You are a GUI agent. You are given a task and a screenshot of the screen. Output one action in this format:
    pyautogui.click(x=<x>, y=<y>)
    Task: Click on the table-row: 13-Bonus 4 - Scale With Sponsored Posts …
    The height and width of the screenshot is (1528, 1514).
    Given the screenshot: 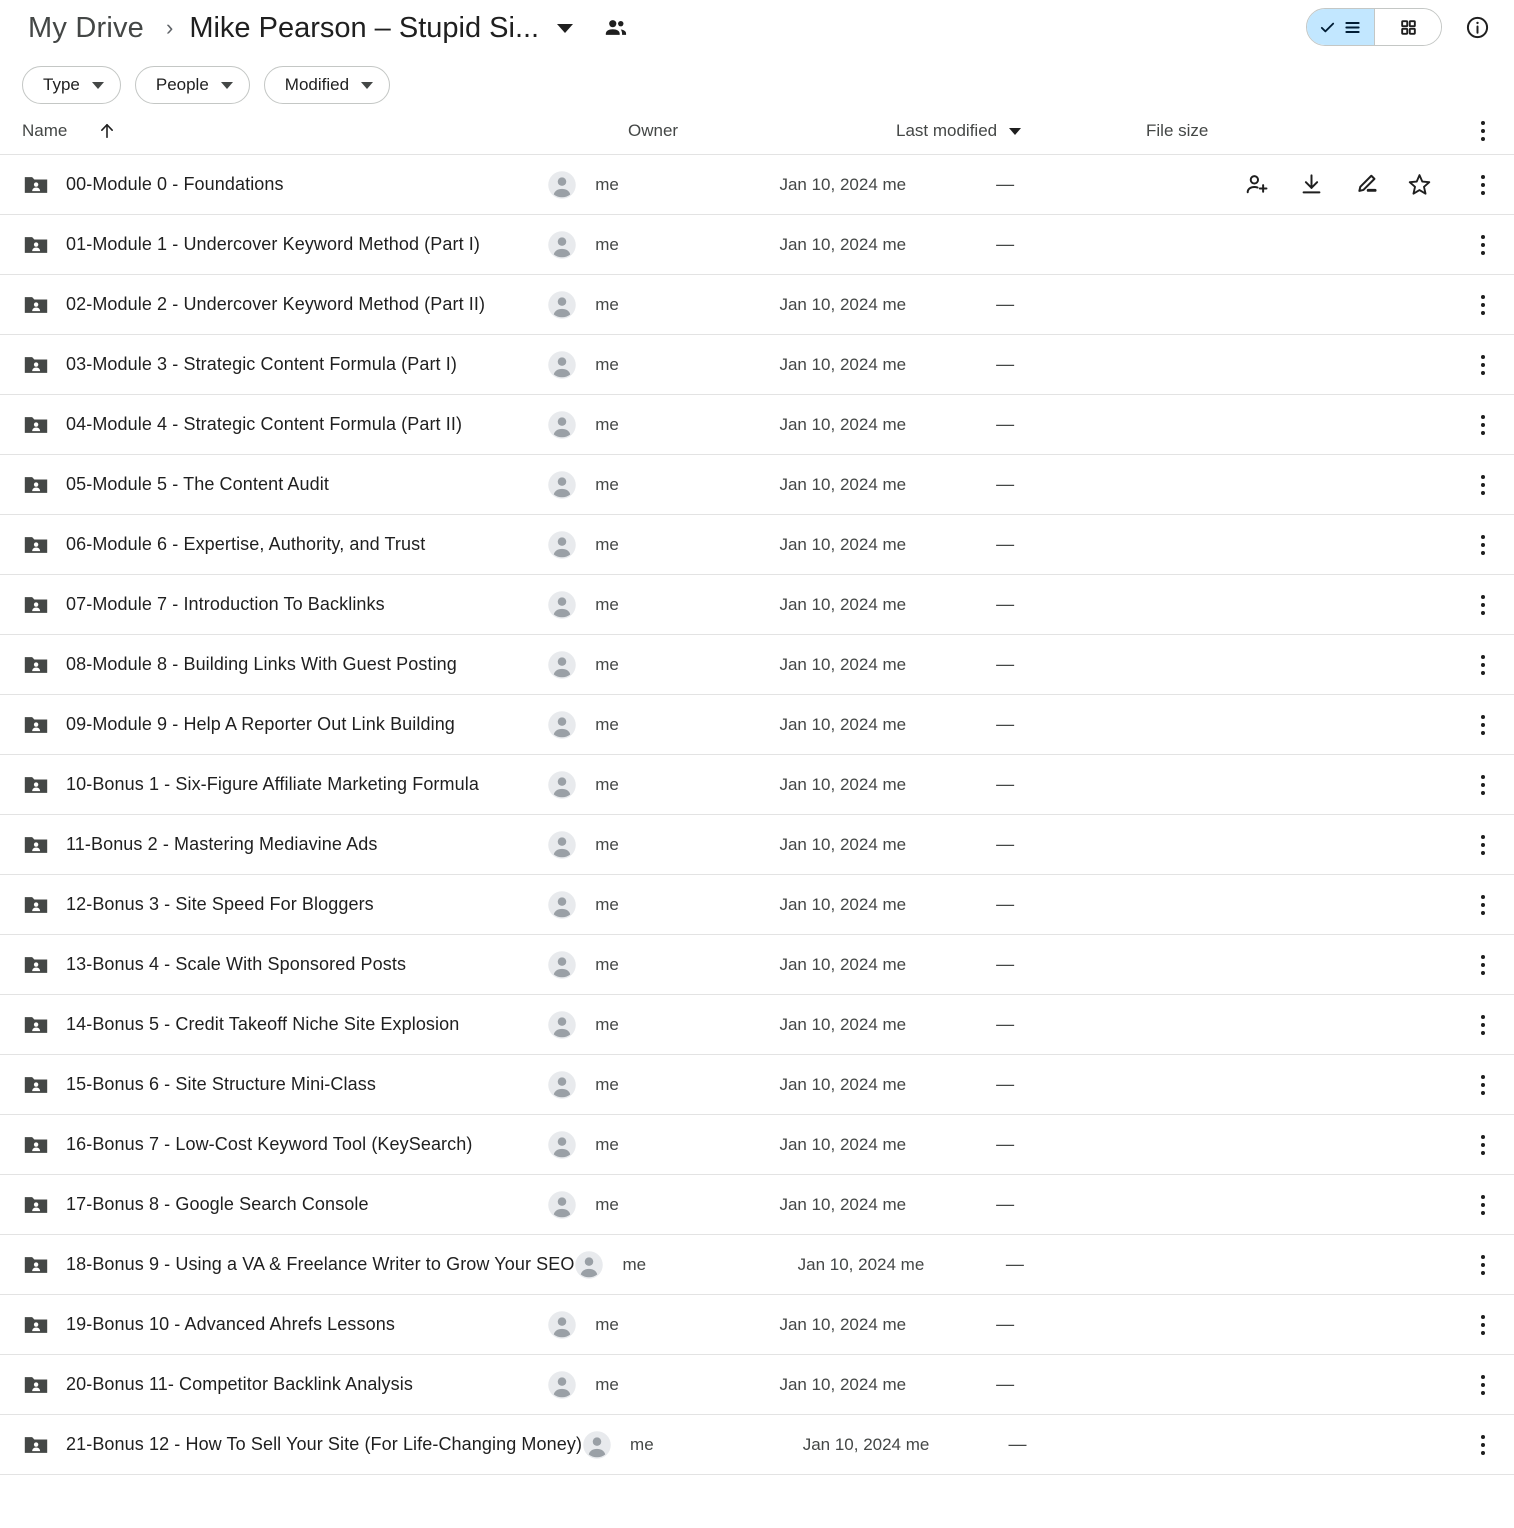 What is the action you would take?
    pyautogui.click(x=757, y=965)
    